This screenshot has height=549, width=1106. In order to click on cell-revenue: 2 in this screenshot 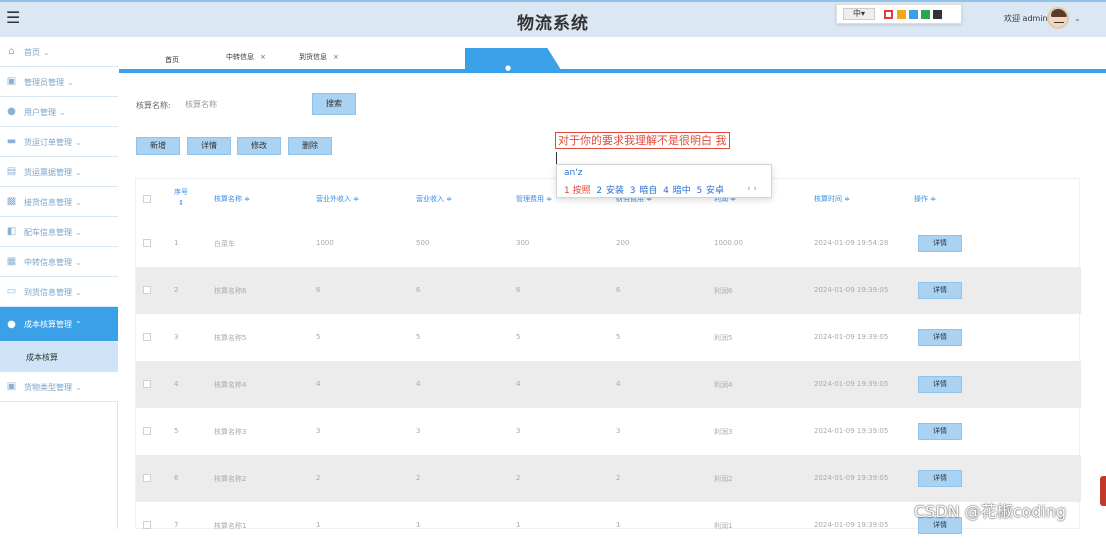, I will do `click(418, 478)`.